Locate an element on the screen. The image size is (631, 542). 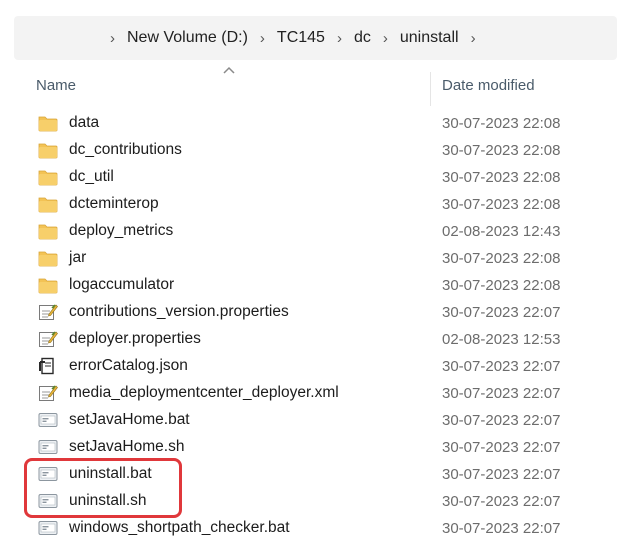
folder-row: logaccumulator 30-07-2023 22:08 is located at coordinates (315, 285).